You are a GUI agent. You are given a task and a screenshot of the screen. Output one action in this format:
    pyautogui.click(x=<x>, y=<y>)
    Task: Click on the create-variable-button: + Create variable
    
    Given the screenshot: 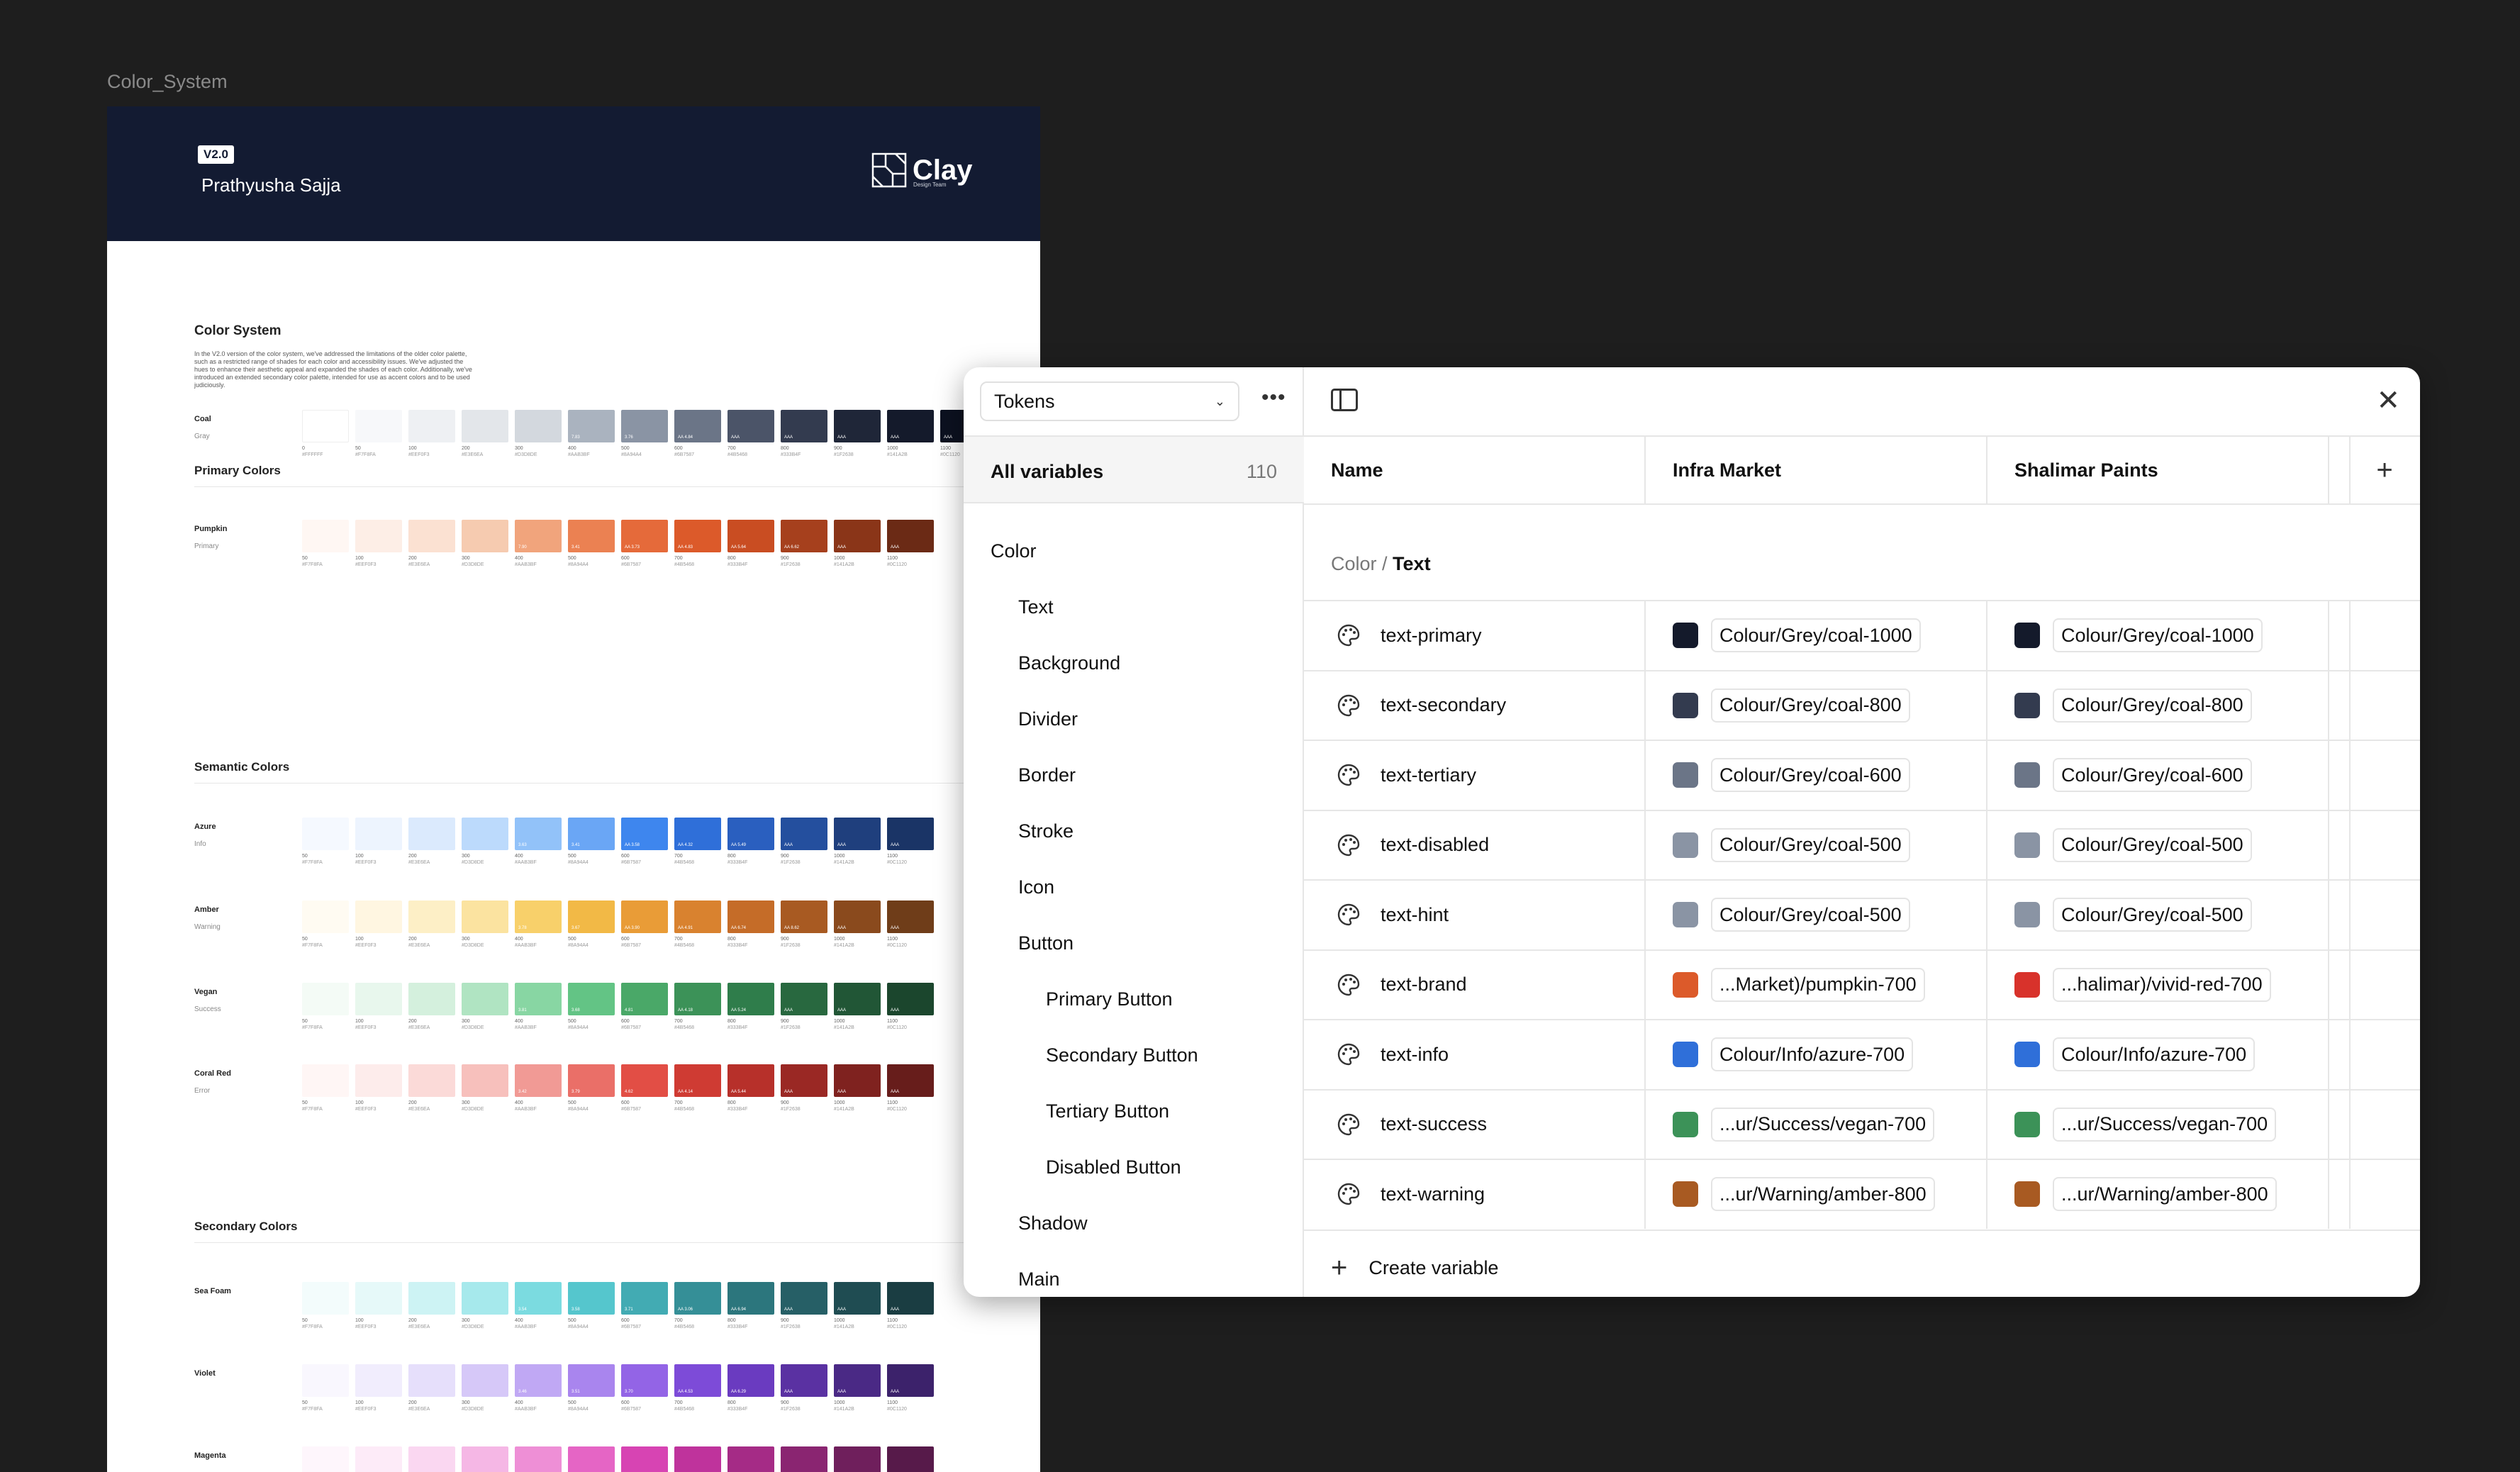 What is the action you would take?
    pyautogui.click(x=1415, y=1268)
    